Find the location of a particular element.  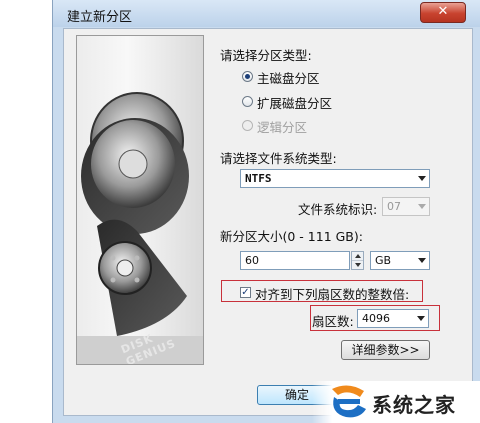

filesystem-value: NTFS is located at coordinates (258, 178).